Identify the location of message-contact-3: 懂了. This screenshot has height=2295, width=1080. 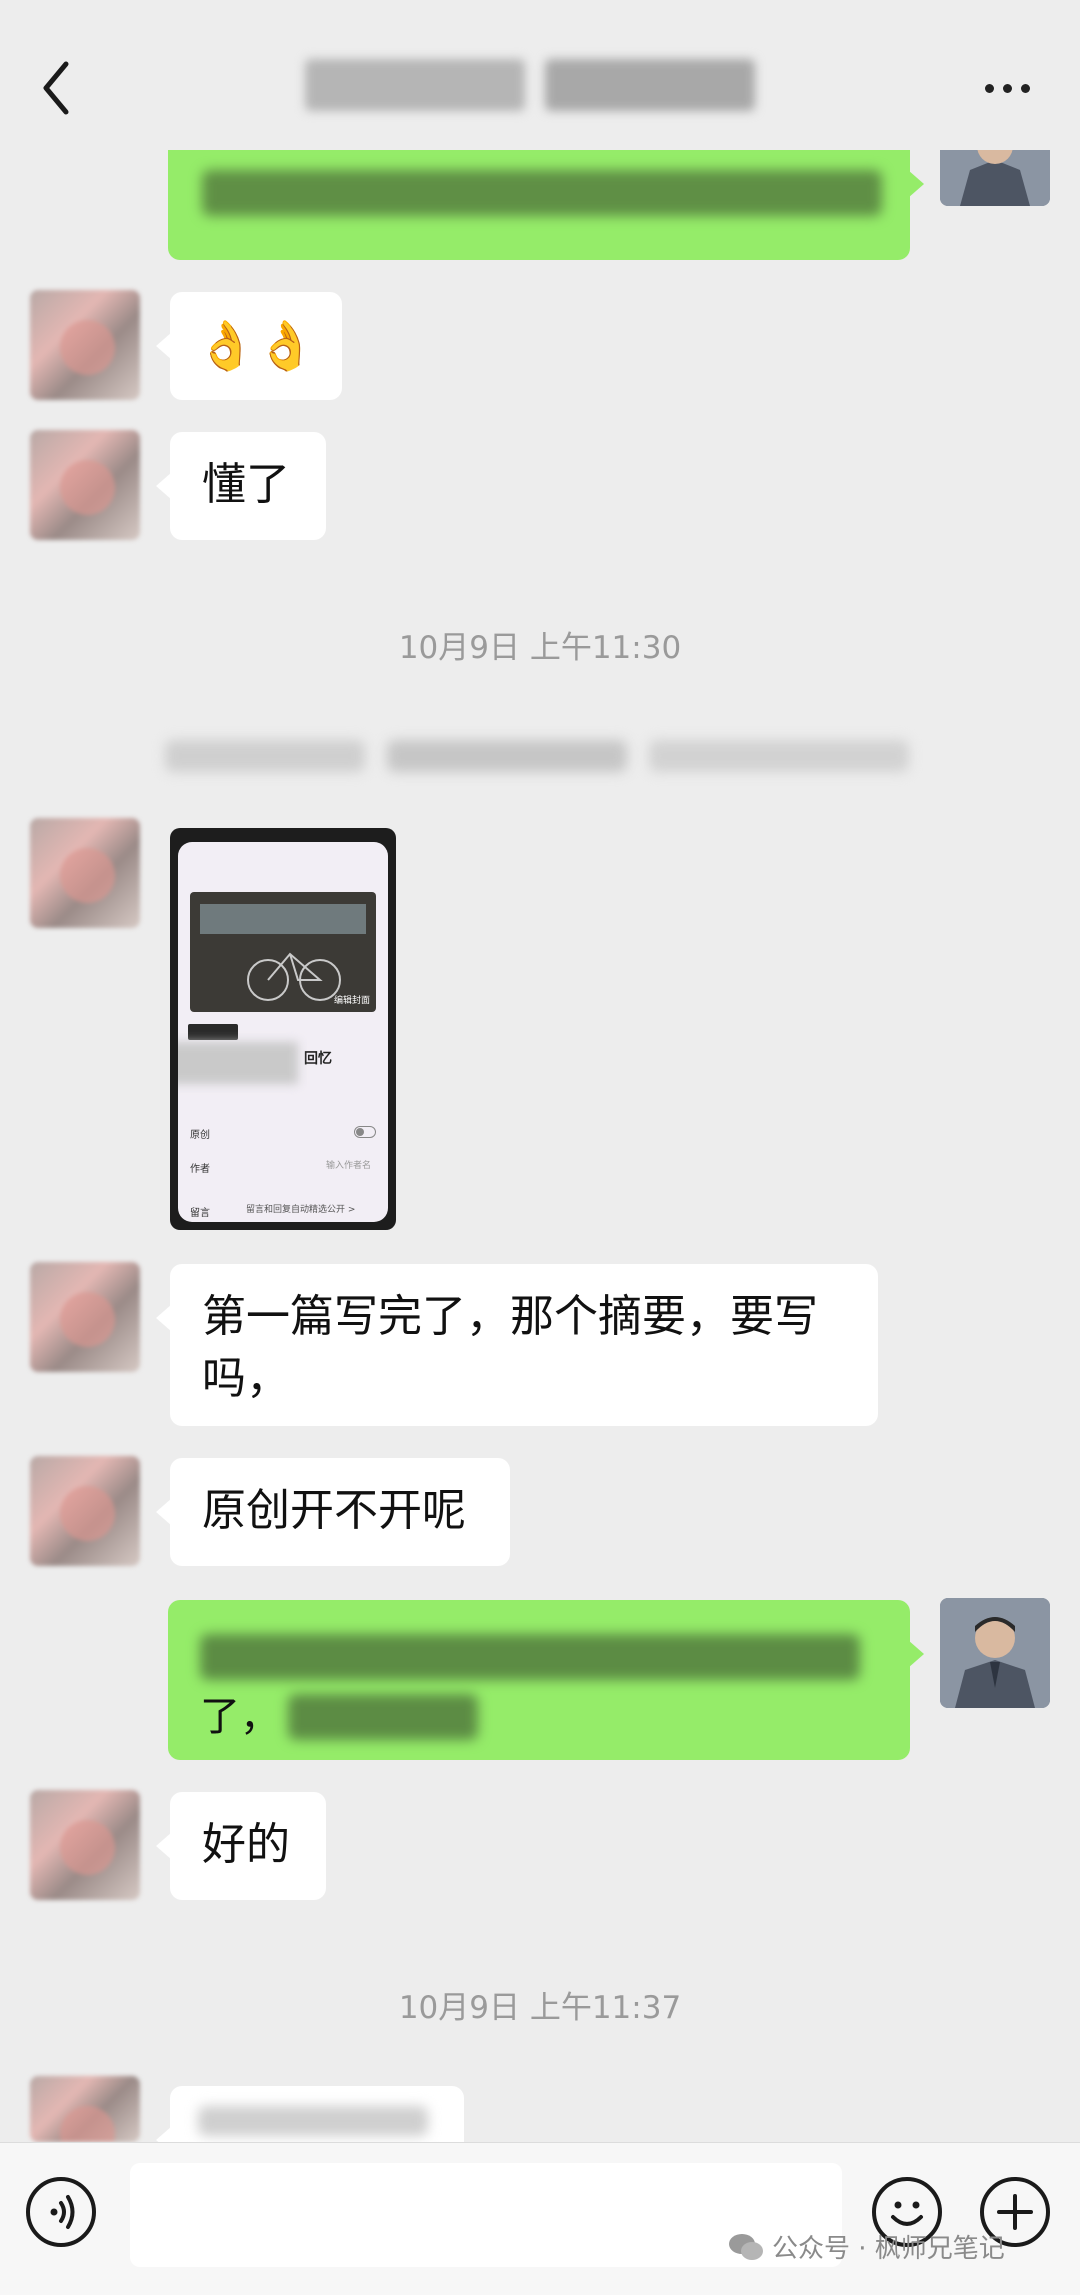
(241, 486).